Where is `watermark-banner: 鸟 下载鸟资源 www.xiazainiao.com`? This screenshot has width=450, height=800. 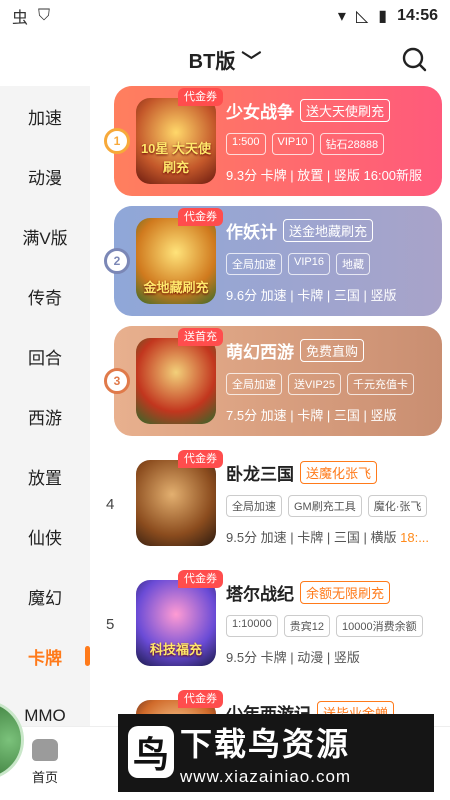
watermark-banner: 鸟 下载鸟资源 www.xiazainiao.com is located at coordinates (276, 753).